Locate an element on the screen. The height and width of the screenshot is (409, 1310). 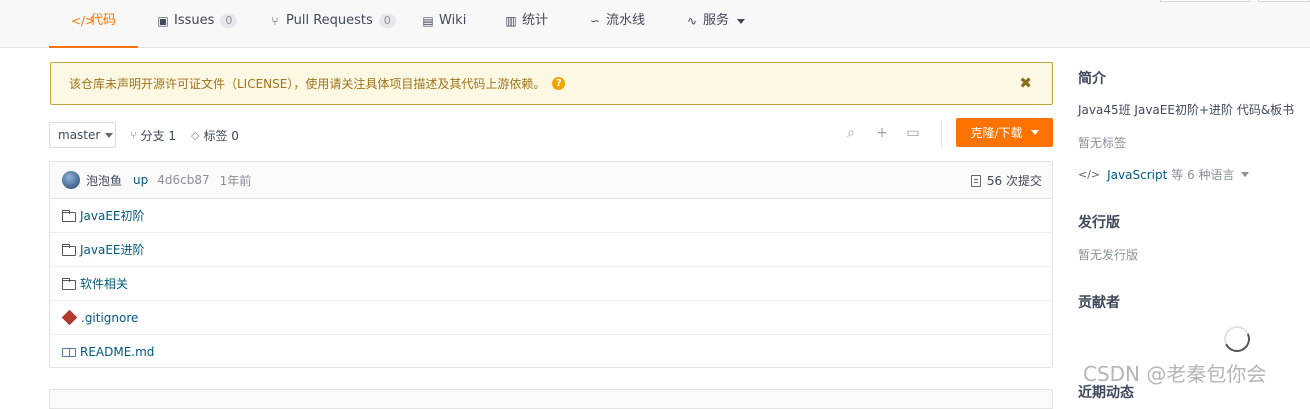
clone-download-label: 克隆/下载 is located at coordinates (996, 133).